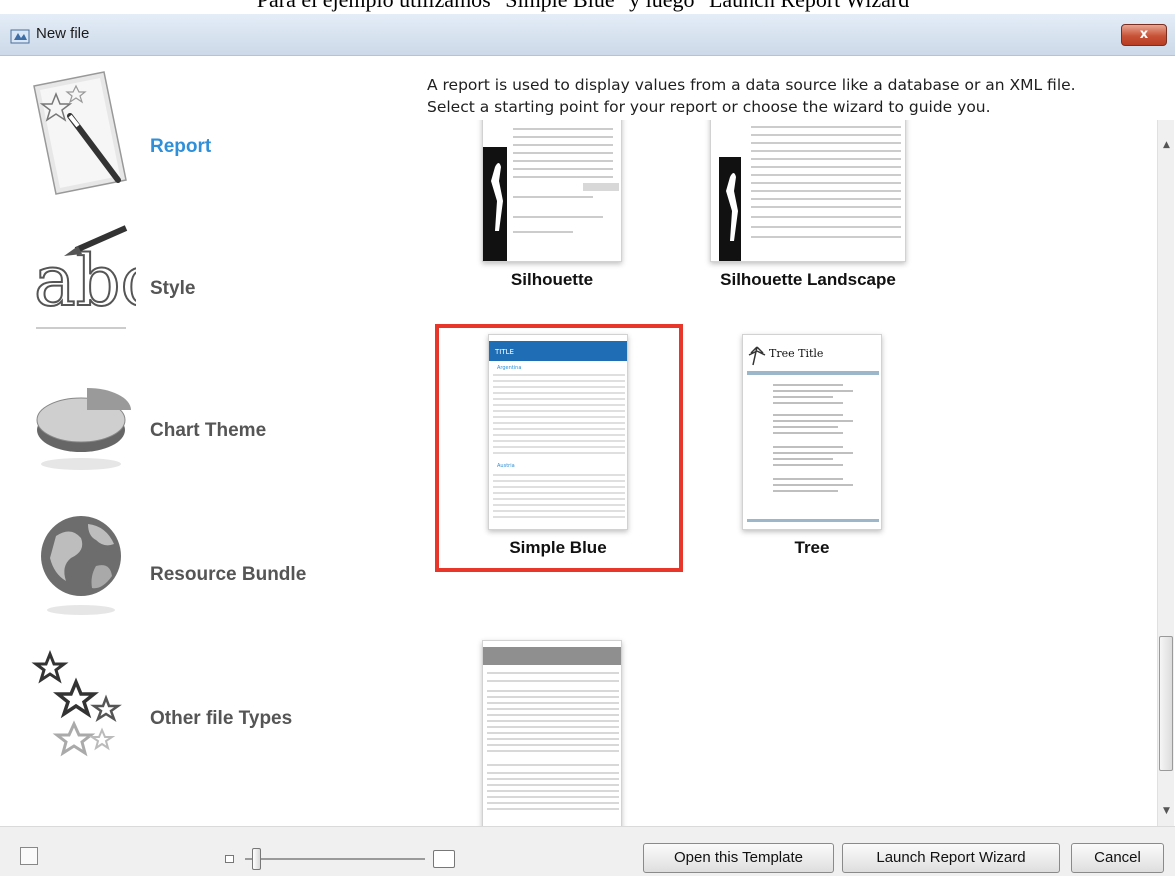 This screenshot has width=1175, height=876. I want to click on scroll-thumb, so click(1166, 703).